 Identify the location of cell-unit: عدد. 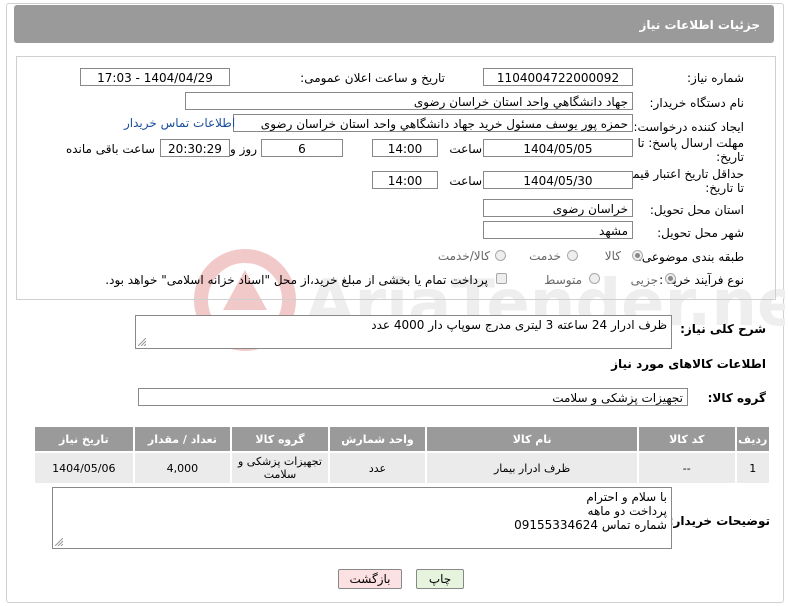
(377, 468).